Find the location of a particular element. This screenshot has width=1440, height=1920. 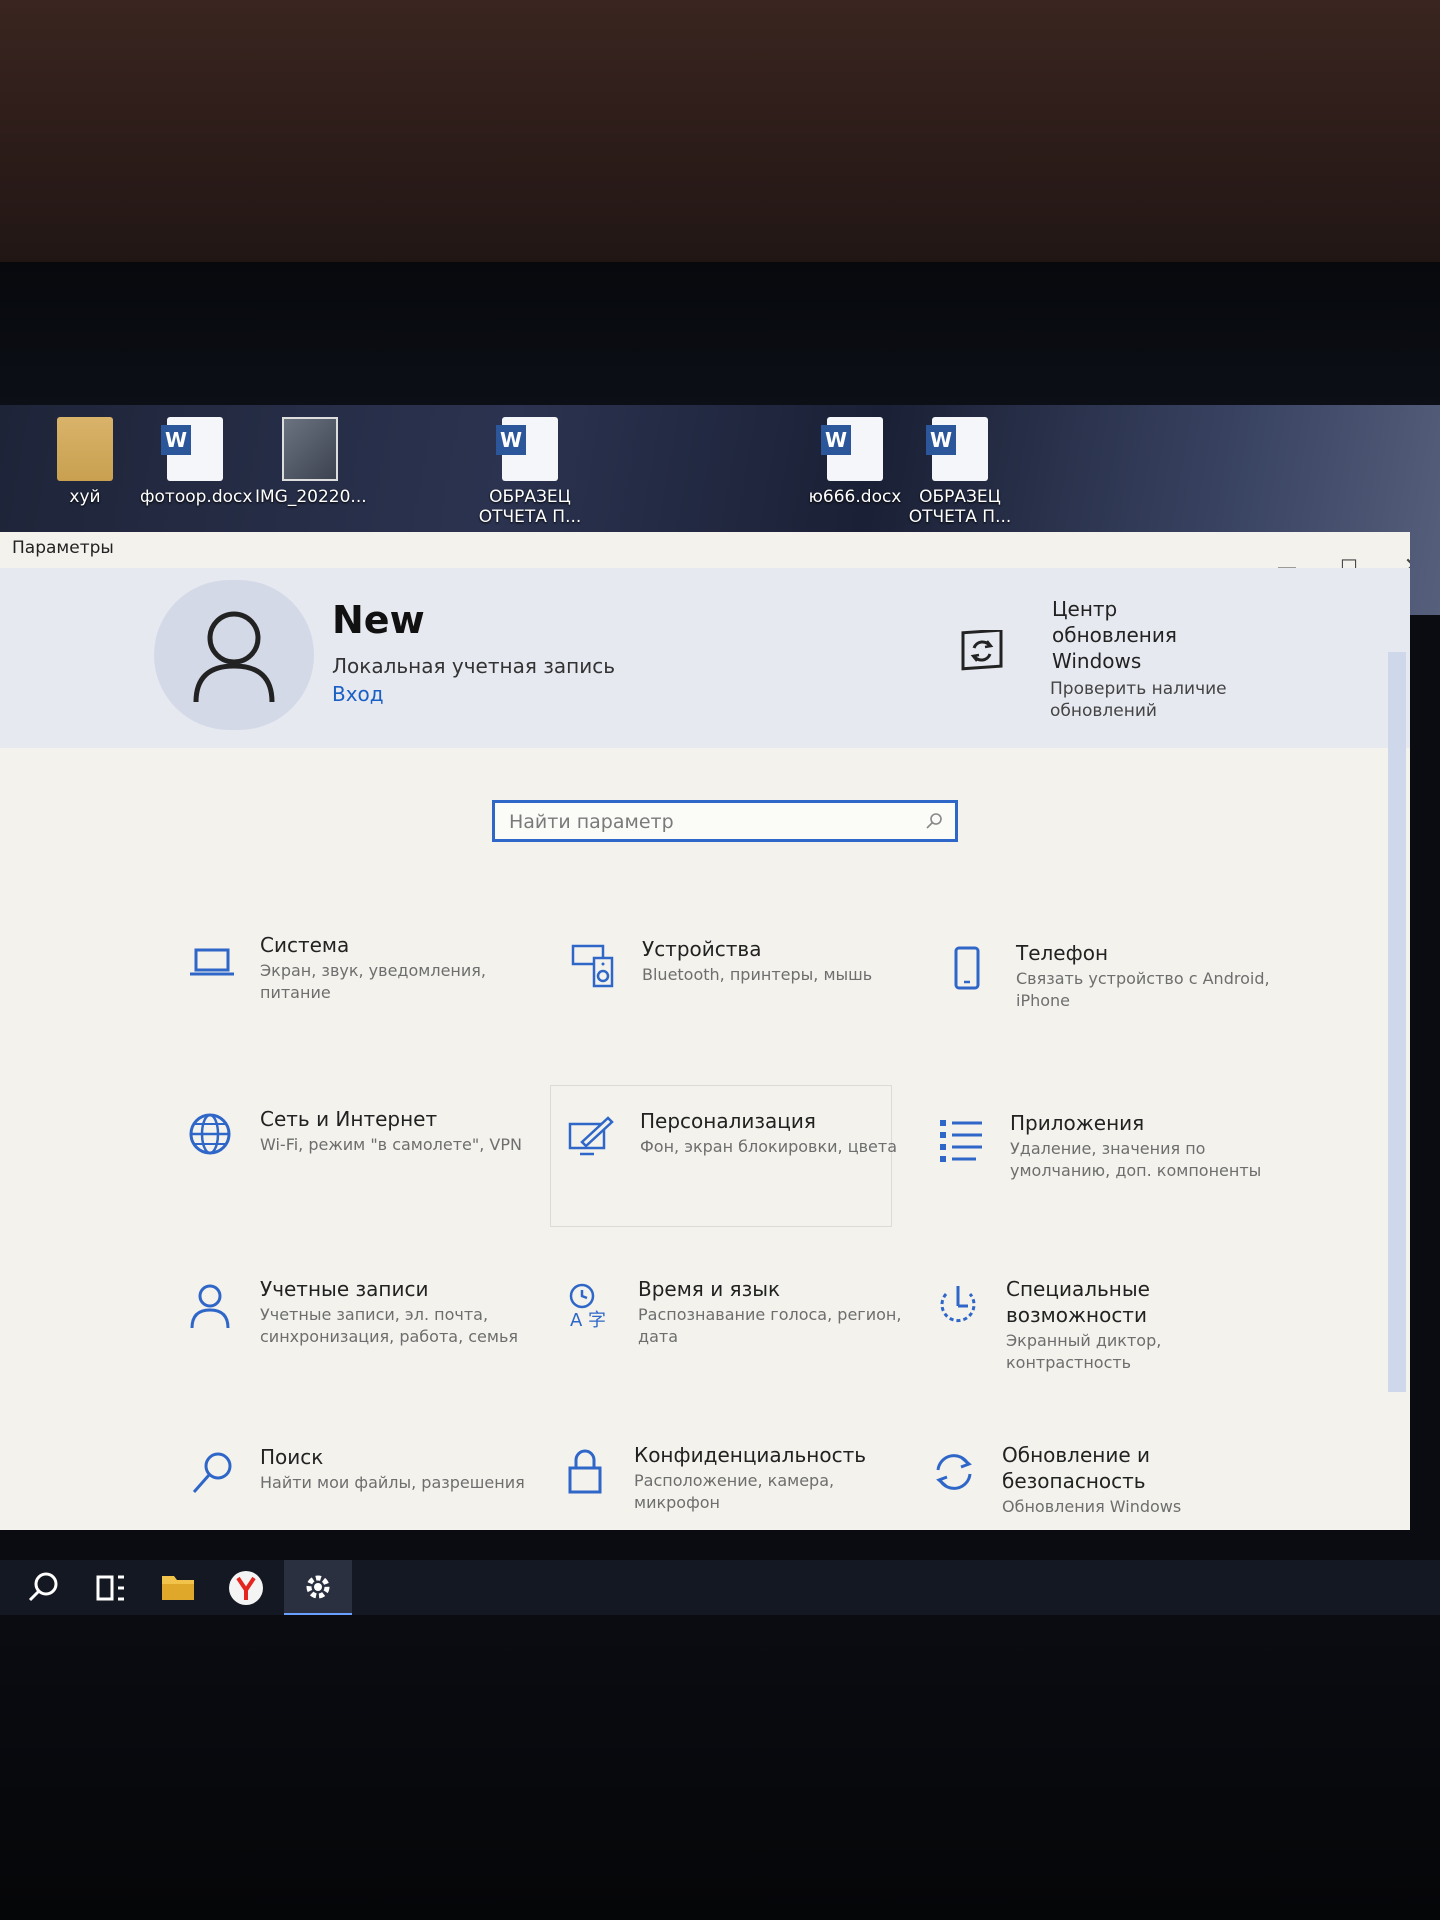

task-view-icon is located at coordinates (110, 1588).